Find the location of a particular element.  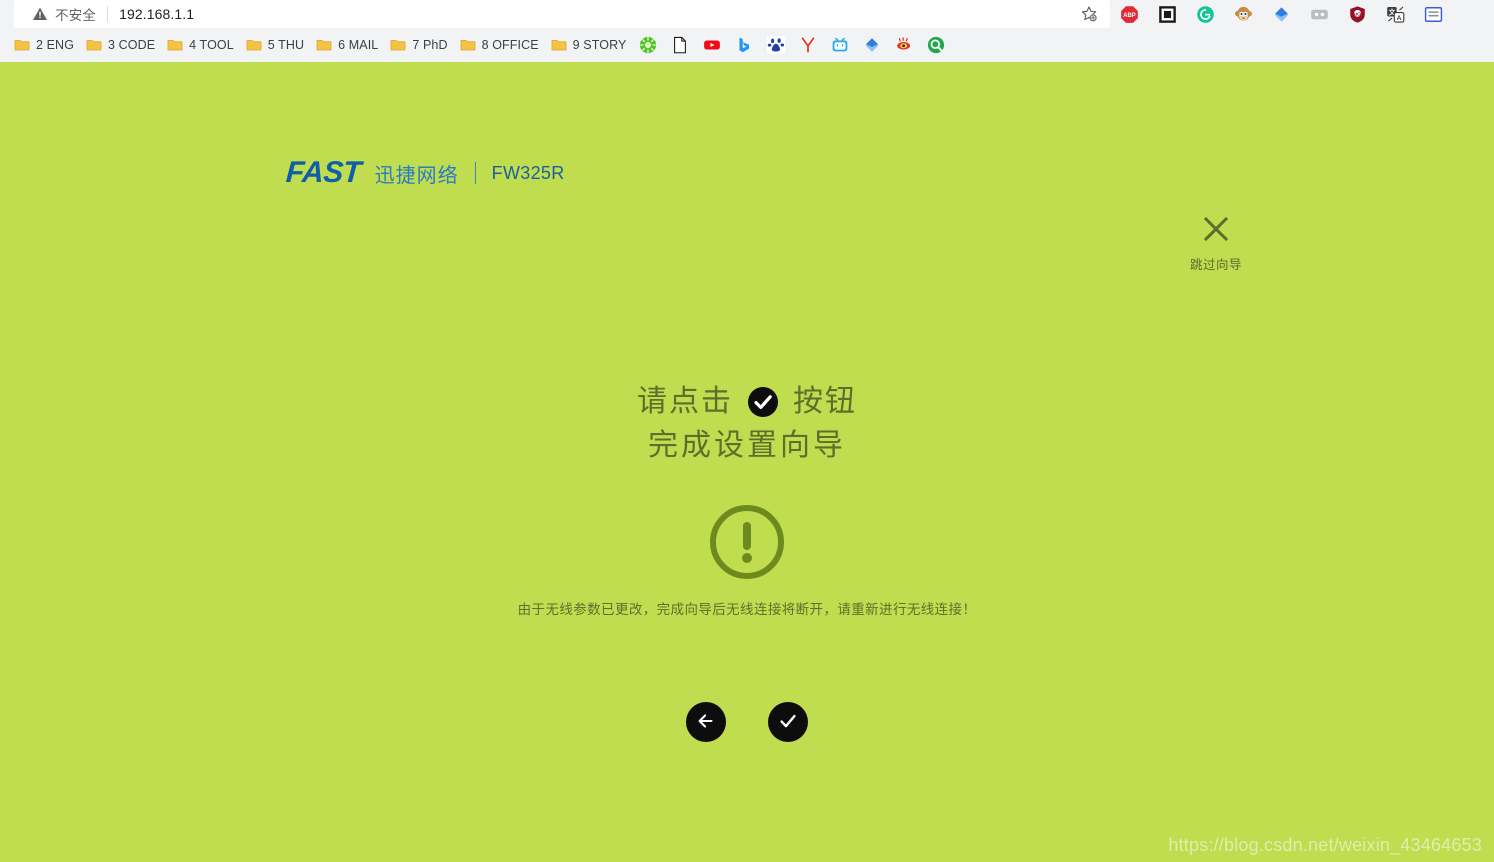

headline-line-2-text: 完成设置向导 is located at coordinates (747, 445).